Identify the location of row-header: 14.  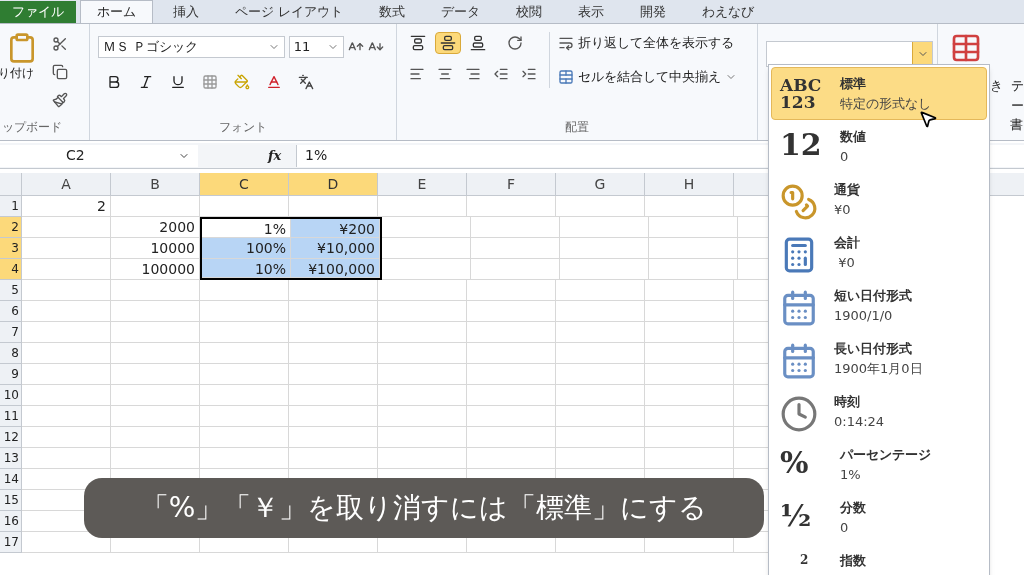
(11, 479).